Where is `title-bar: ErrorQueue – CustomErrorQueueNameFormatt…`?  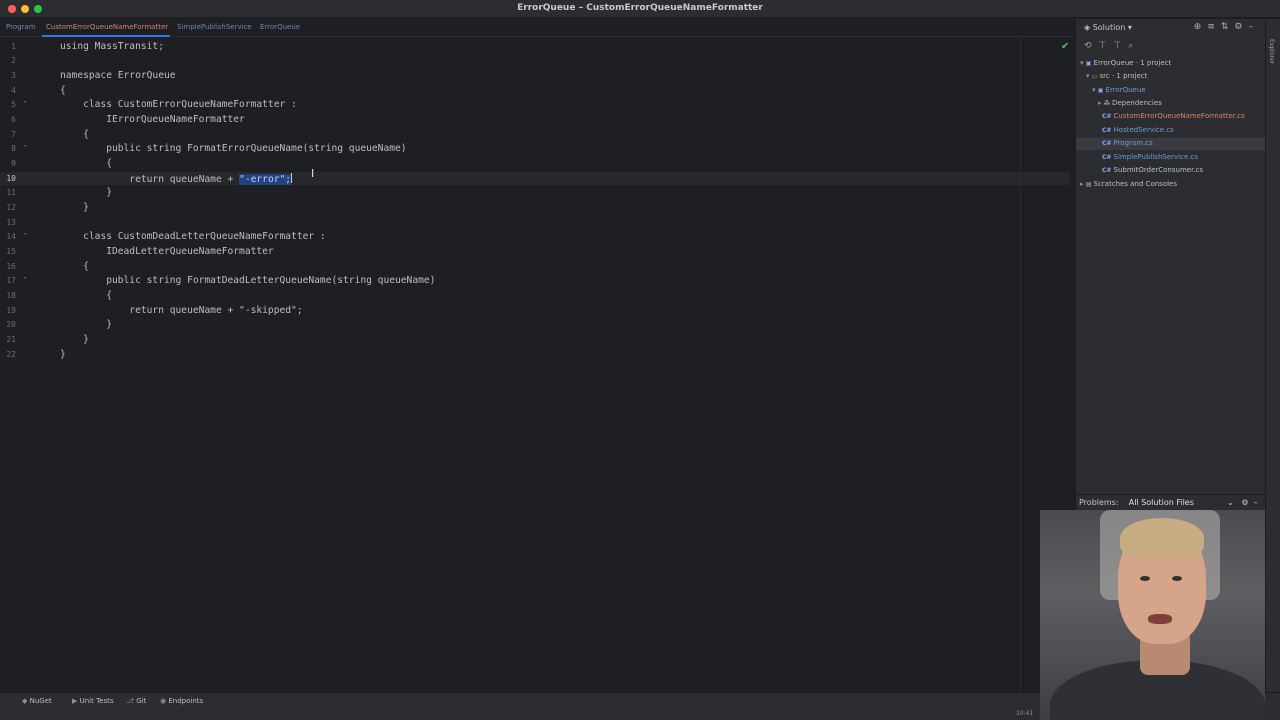
title-bar: ErrorQueue – CustomErrorQueueNameFormatt… is located at coordinates (640, 9).